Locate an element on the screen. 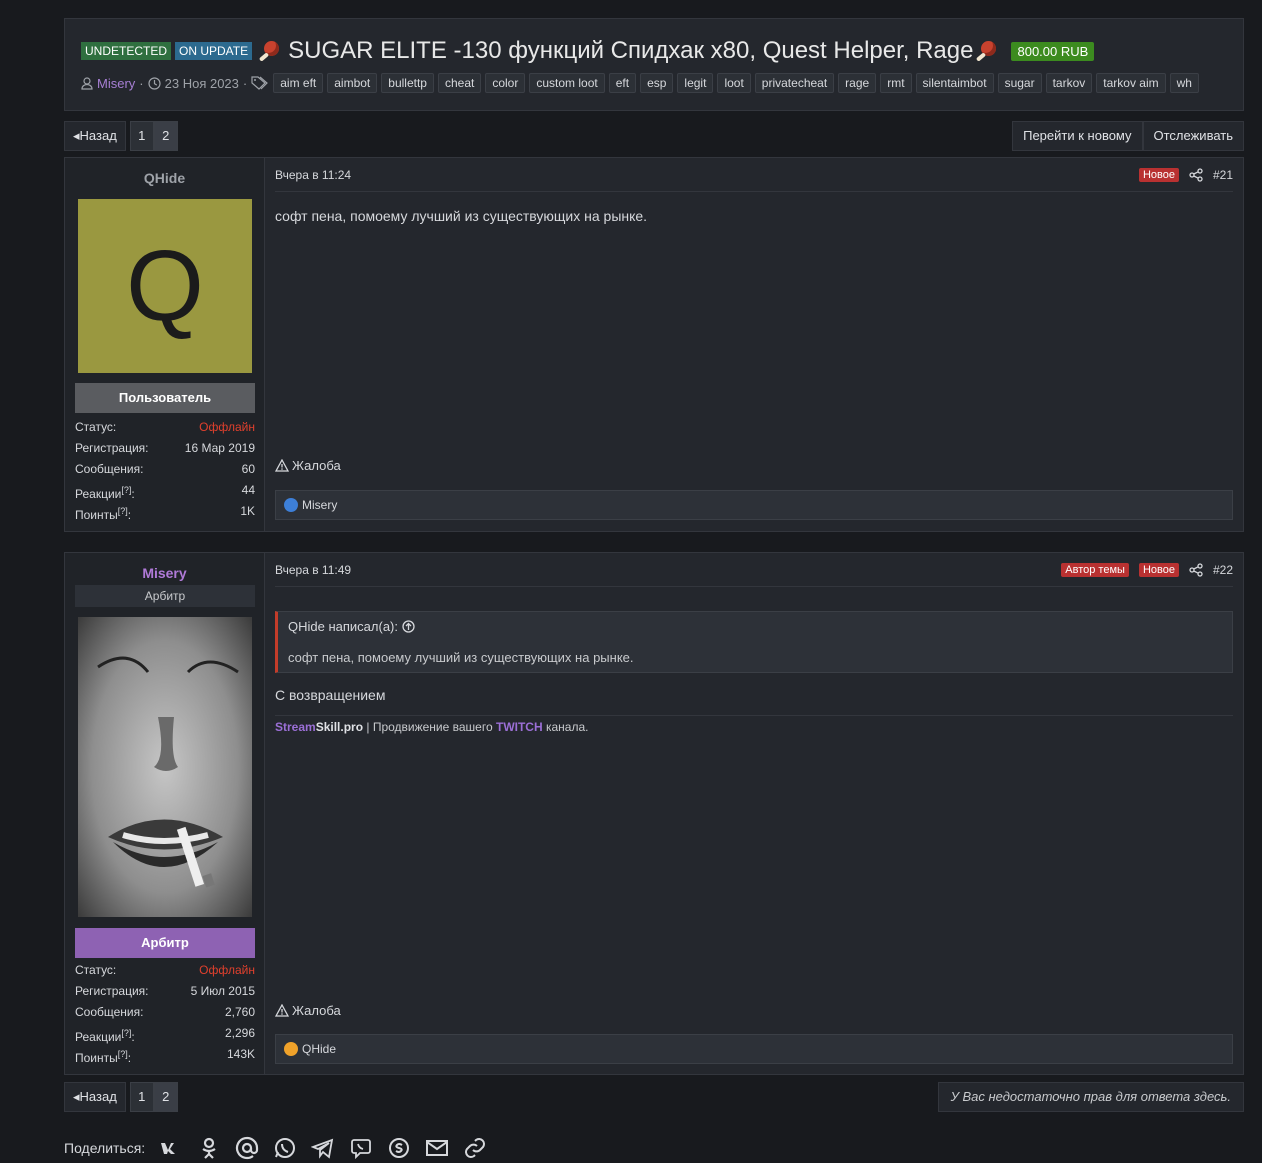 The width and height of the screenshot is (1262, 1163). skype-icon is located at coordinates (399, 1148).